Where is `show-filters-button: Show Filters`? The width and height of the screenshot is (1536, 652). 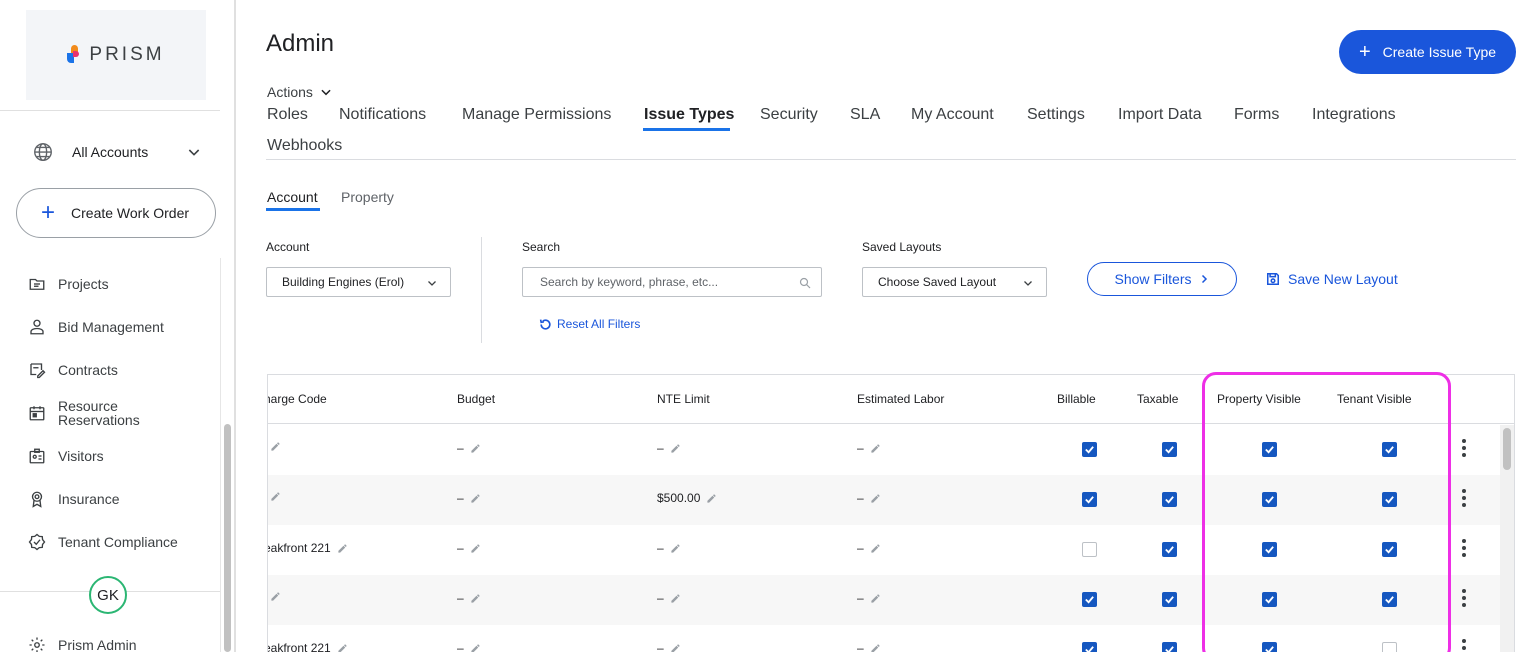 show-filters-button: Show Filters is located at coordinates (1162, 279).